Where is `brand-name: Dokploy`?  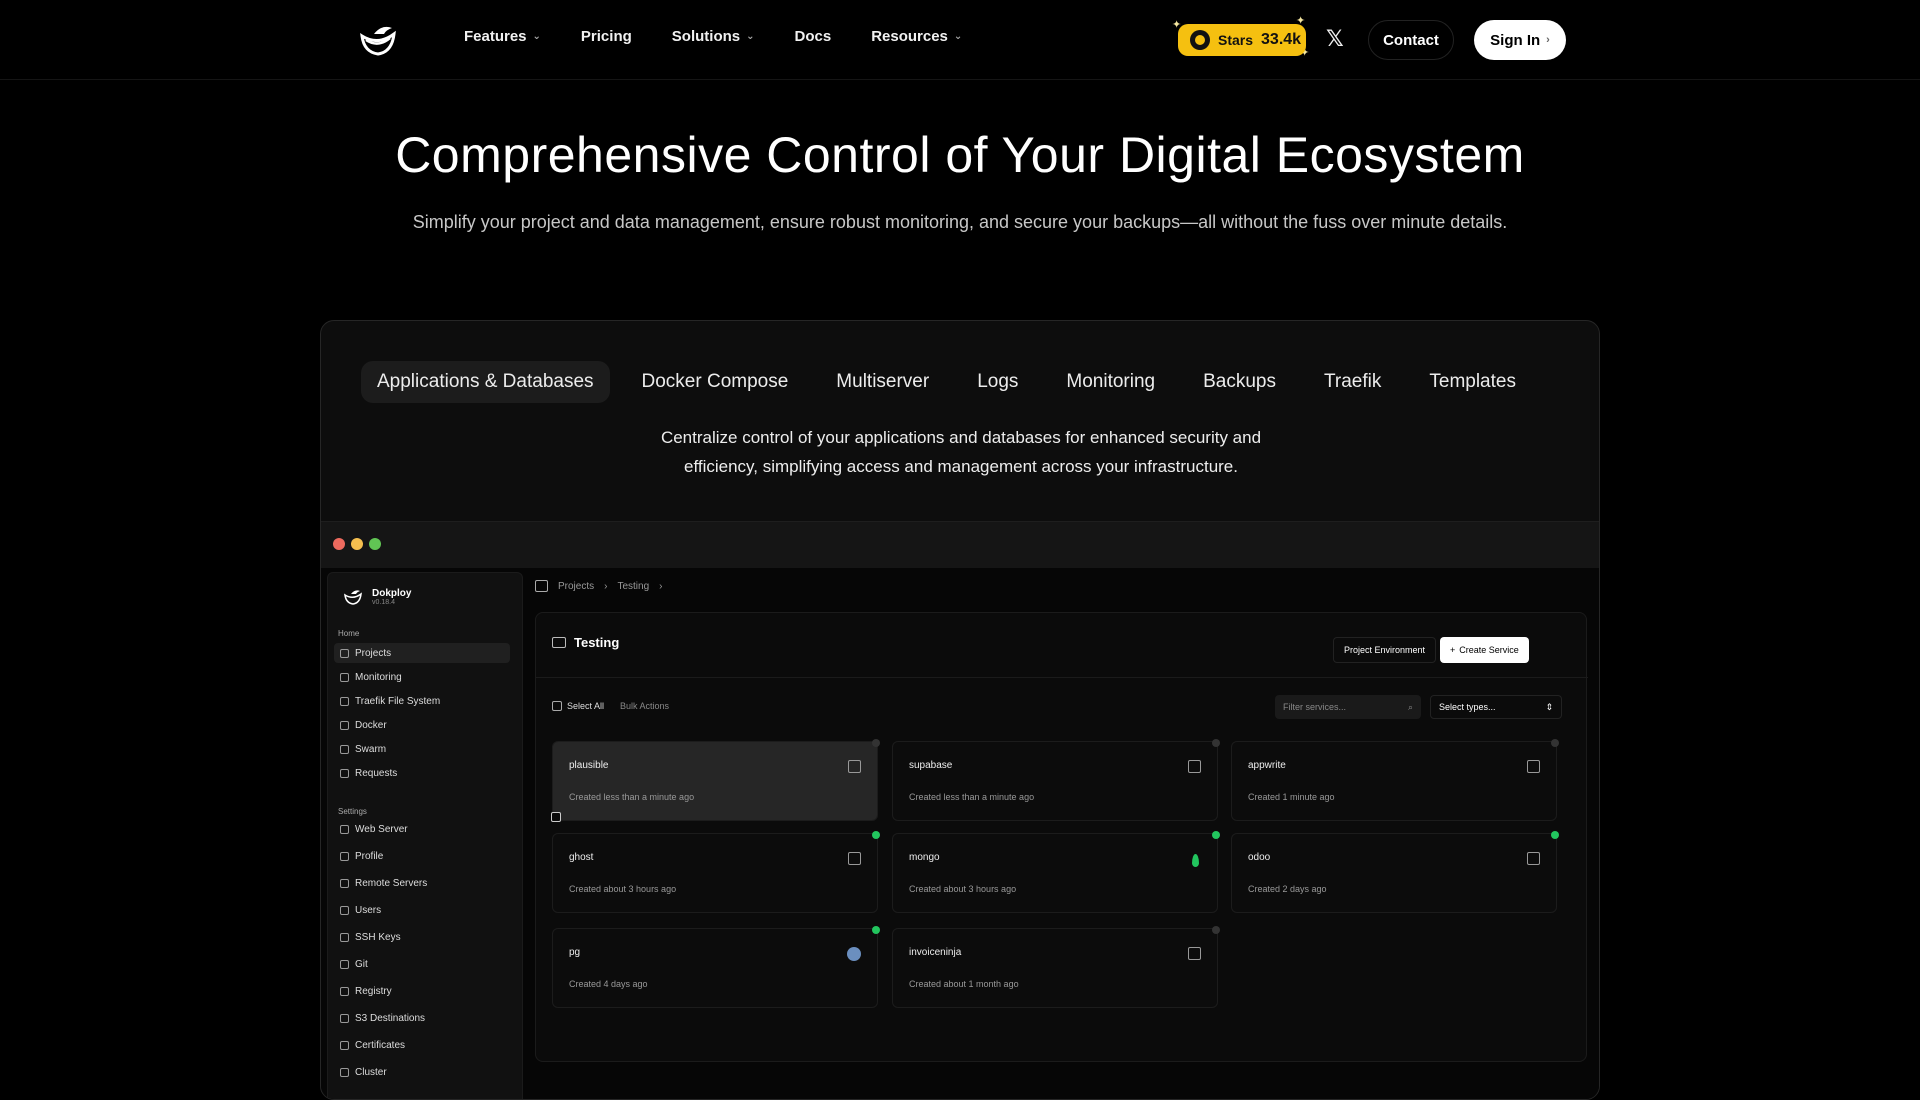 brand-name: Dokploy is located at coordinates (392, 593).